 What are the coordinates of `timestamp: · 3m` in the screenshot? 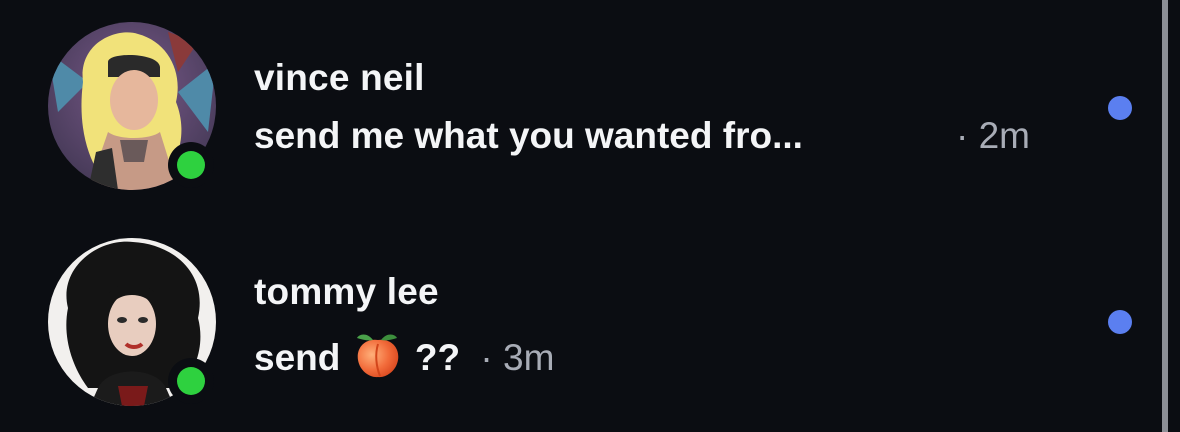 It's located at (517, 357).